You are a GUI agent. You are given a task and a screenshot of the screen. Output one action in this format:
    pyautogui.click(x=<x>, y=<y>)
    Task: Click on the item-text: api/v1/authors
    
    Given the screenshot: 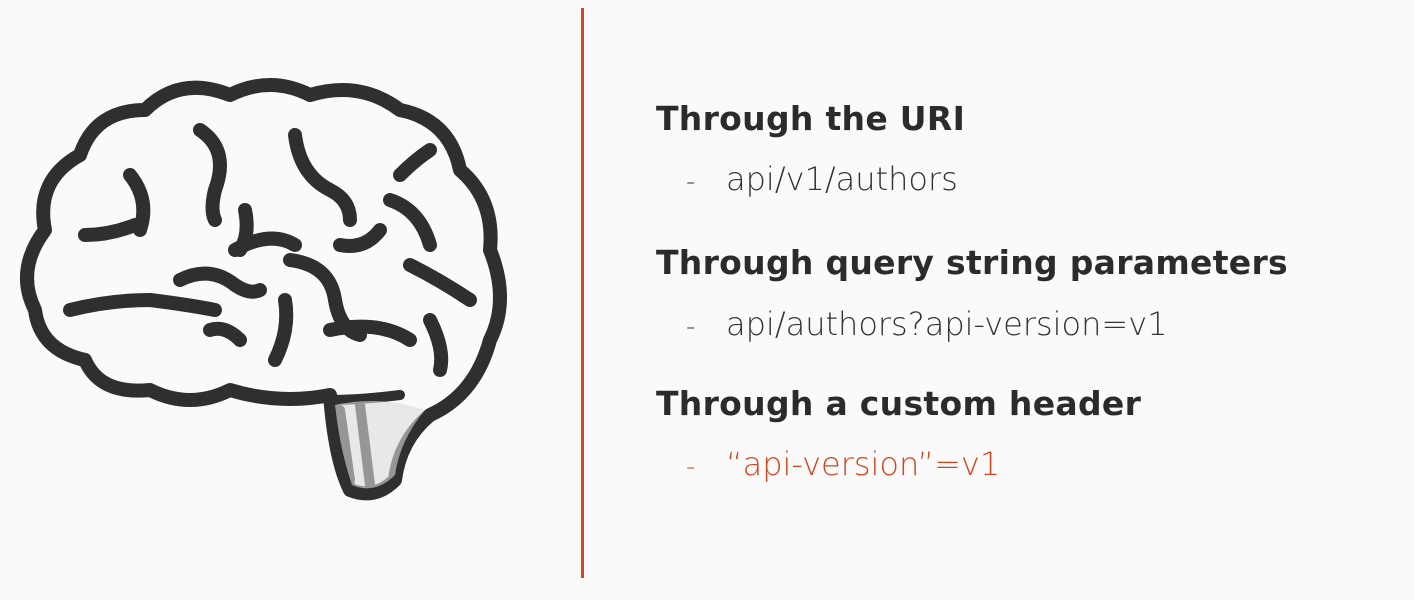 What is the action you would take?
    pyautogui.click(x=842, y=179)
    